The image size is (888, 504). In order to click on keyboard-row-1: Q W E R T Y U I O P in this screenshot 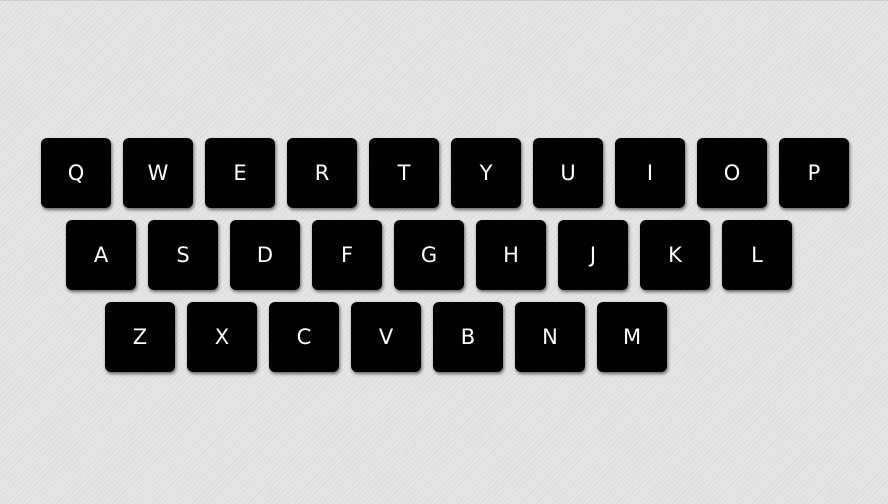, I will do `click(445, 173)`.